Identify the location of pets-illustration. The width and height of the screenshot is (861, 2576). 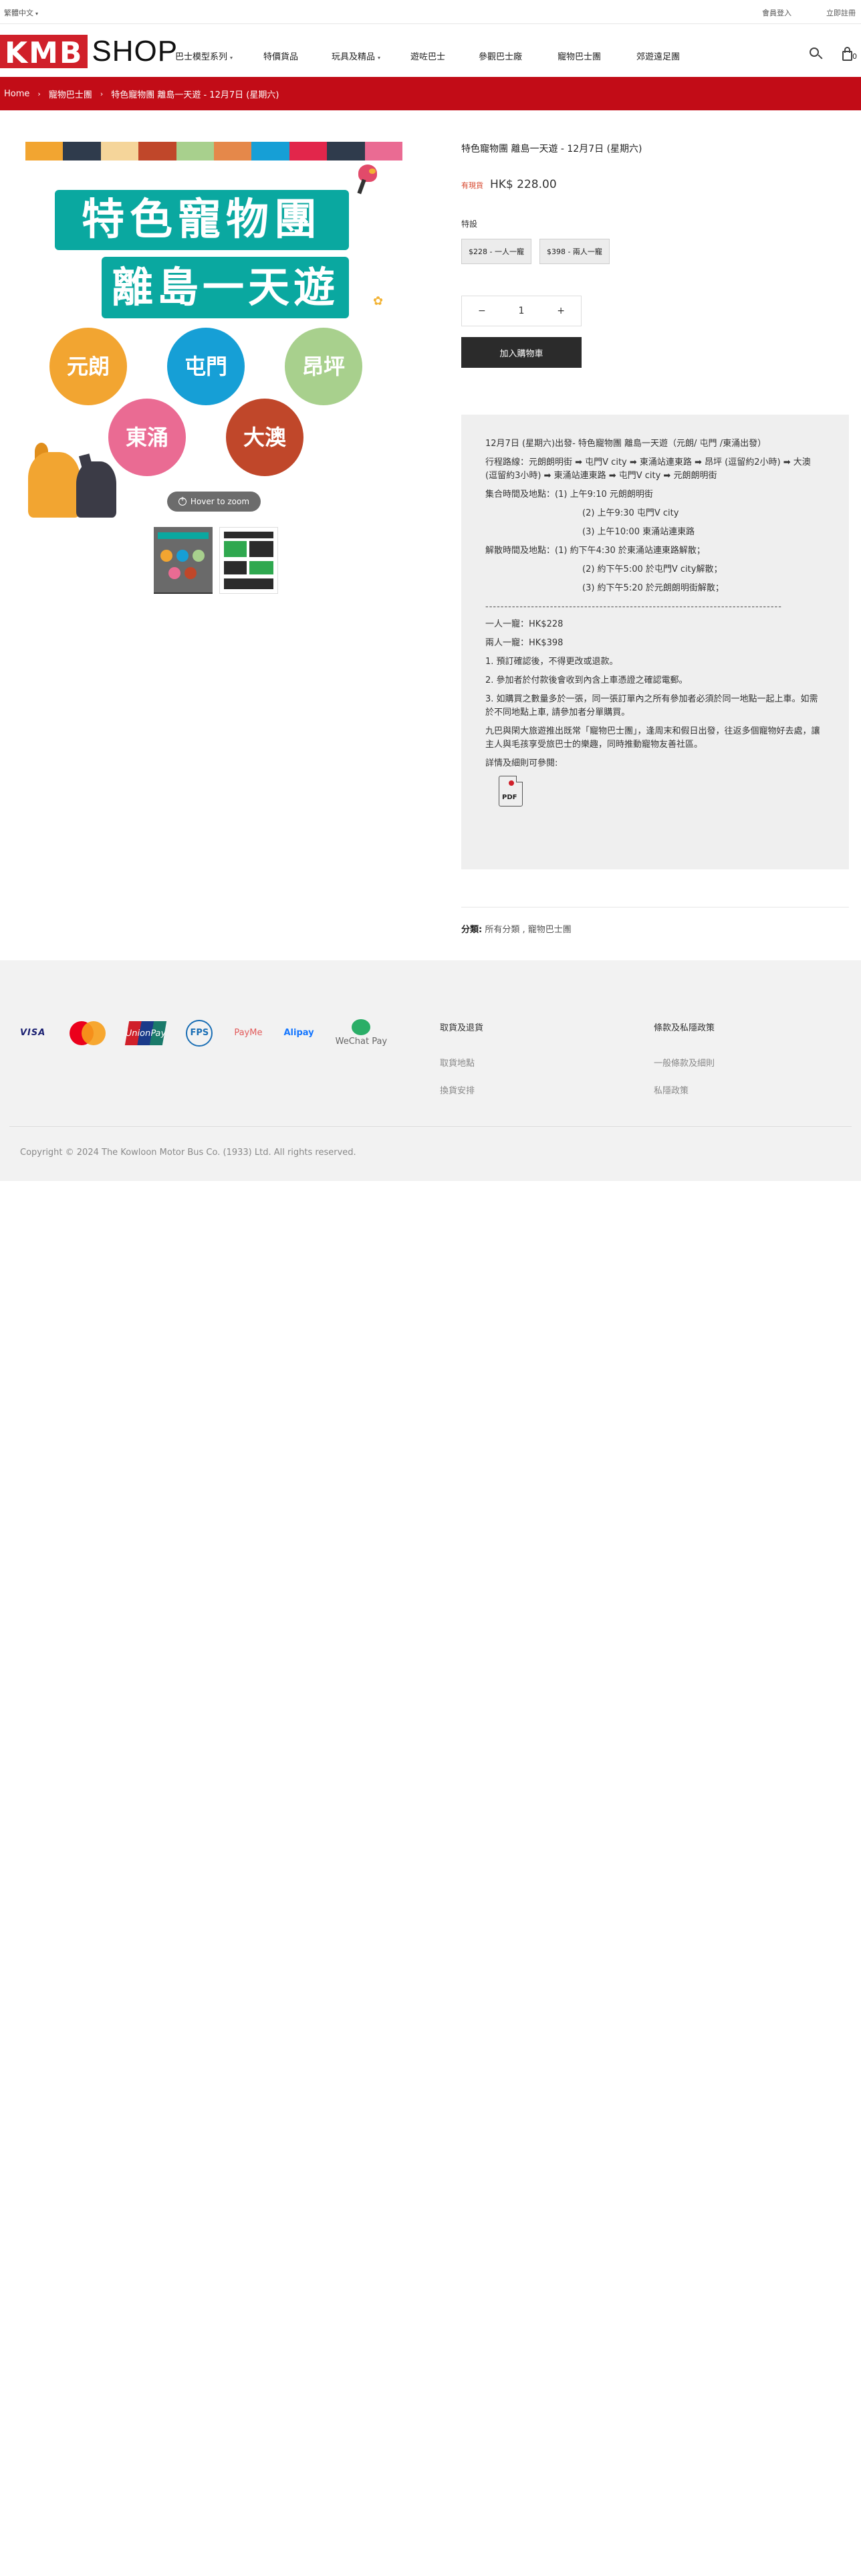
(75, 480).